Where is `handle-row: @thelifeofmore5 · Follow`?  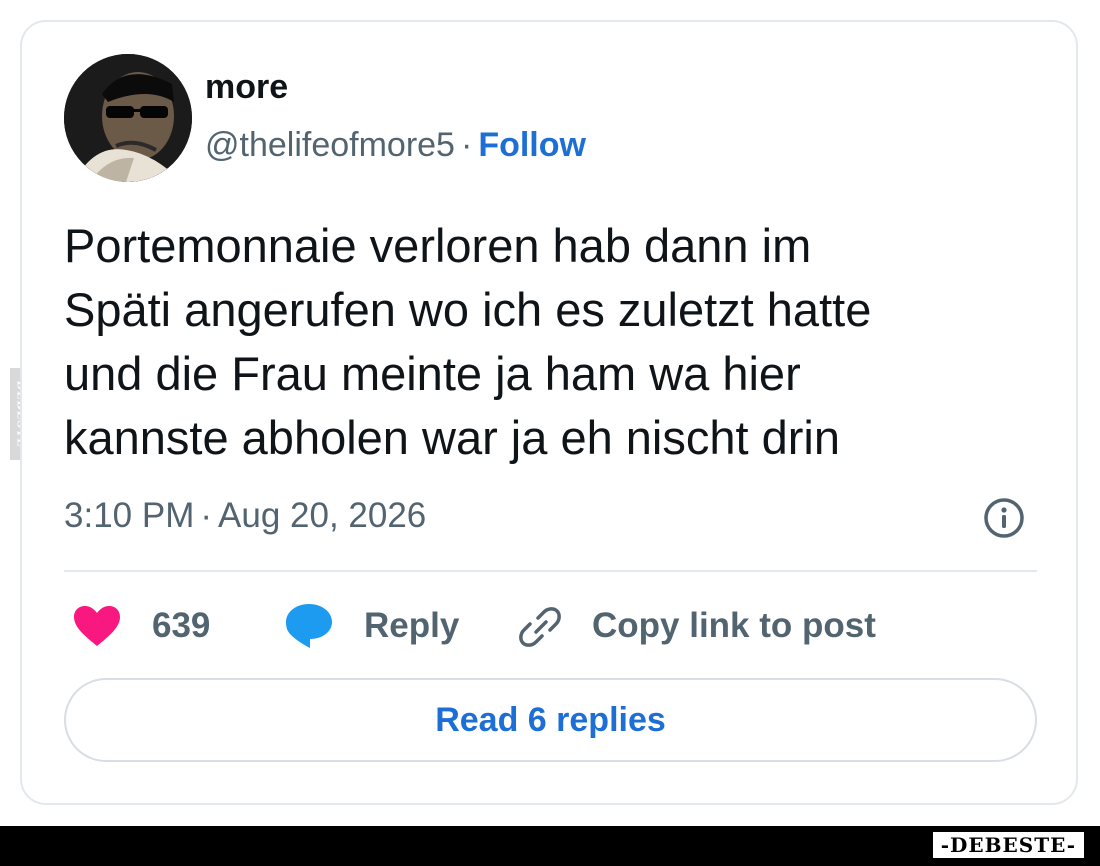
handle-row: @thelifeofmore5 · Follow is located at coordinates (395, 145).